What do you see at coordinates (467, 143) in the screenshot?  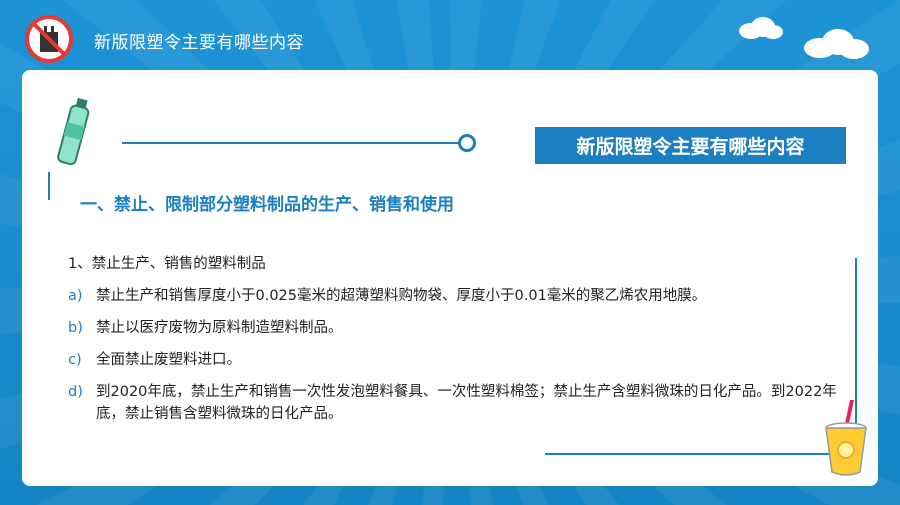 I see `decor-circle` at bounding box center [467, 143].